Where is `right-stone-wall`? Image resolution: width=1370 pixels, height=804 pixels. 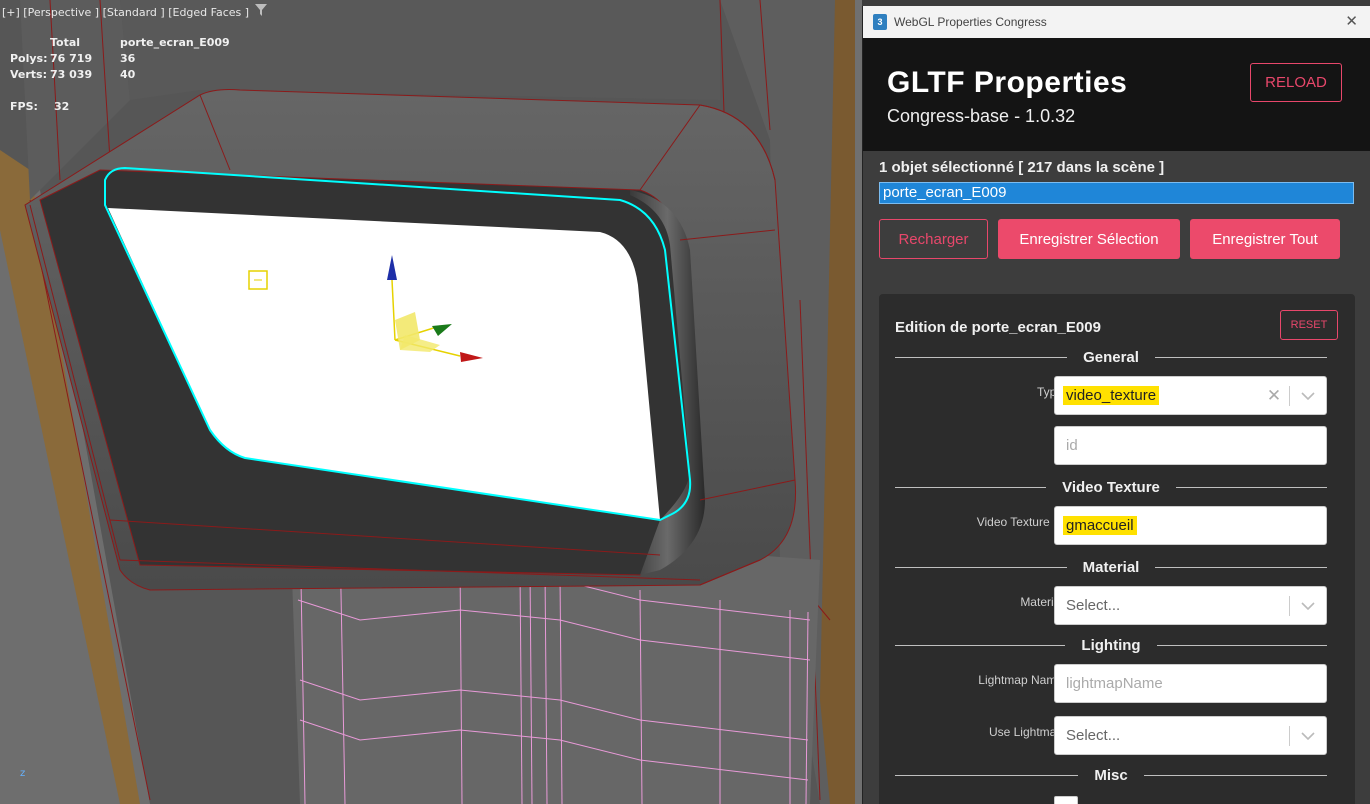 right-stone-wall is located at coordinates (858, 402).